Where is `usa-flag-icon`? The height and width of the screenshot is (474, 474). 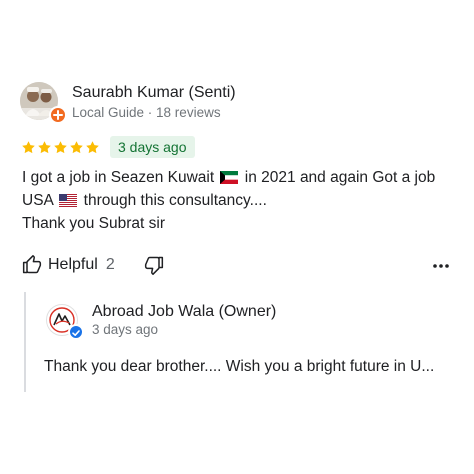 usa-flag-icon is located at coordinates (68, 200).